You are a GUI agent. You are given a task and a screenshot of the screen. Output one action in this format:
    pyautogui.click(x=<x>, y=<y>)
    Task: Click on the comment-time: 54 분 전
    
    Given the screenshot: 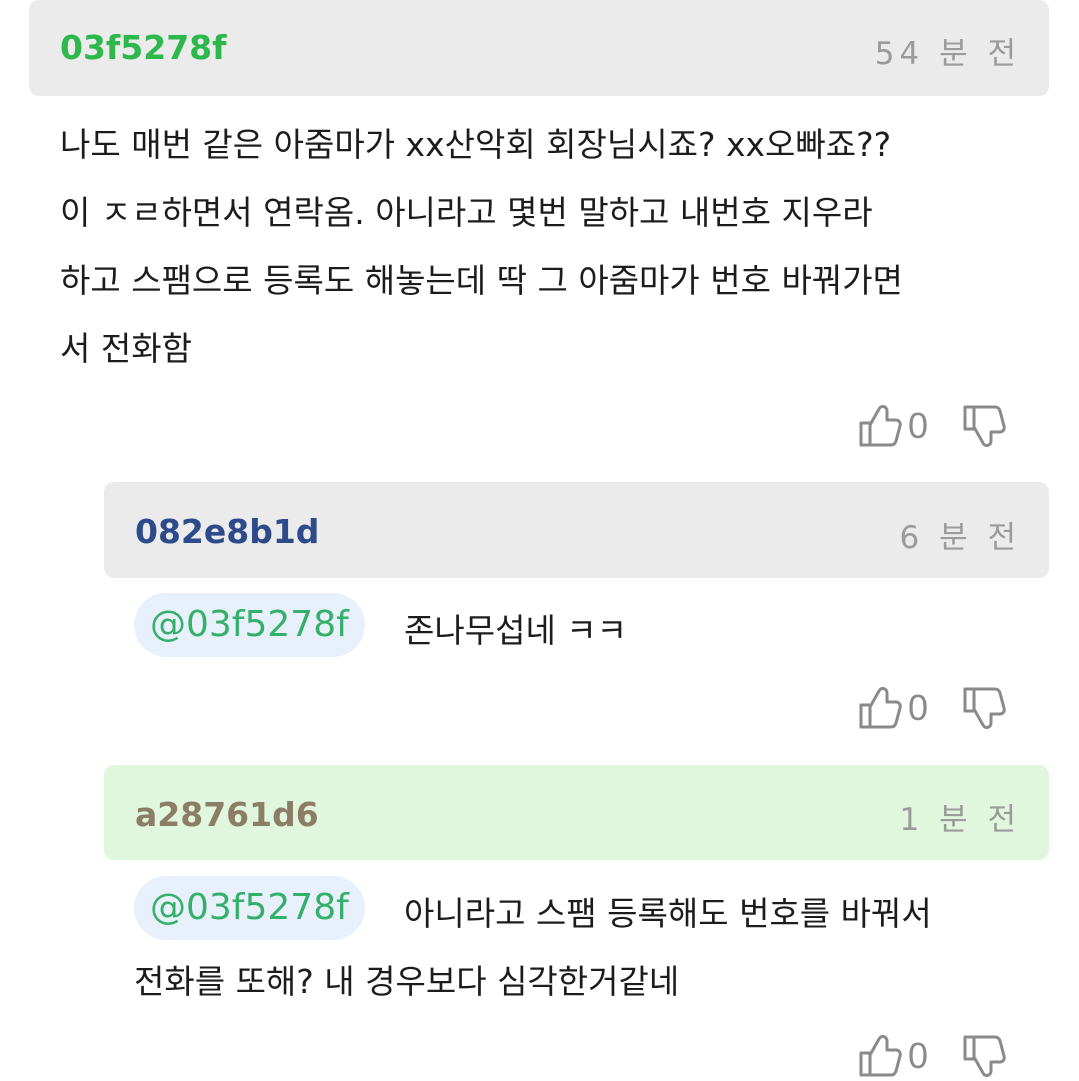 What is the action you would take?
    pyautogui.click(x=947, y=54)
    